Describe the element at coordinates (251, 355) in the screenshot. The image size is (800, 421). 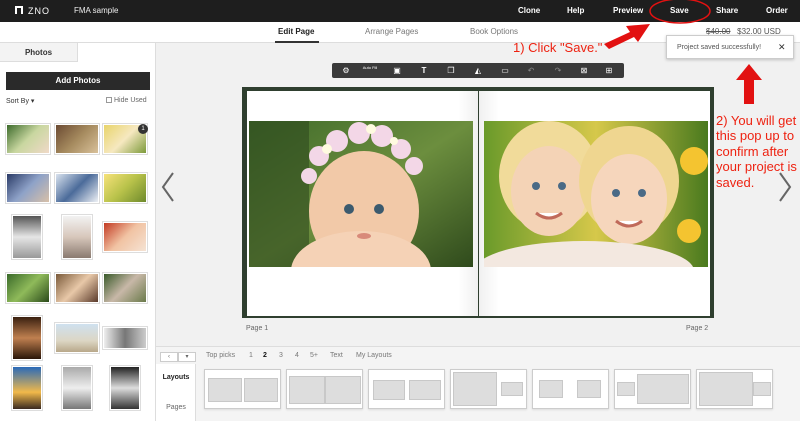
I see `filter-1: 1` at that location.